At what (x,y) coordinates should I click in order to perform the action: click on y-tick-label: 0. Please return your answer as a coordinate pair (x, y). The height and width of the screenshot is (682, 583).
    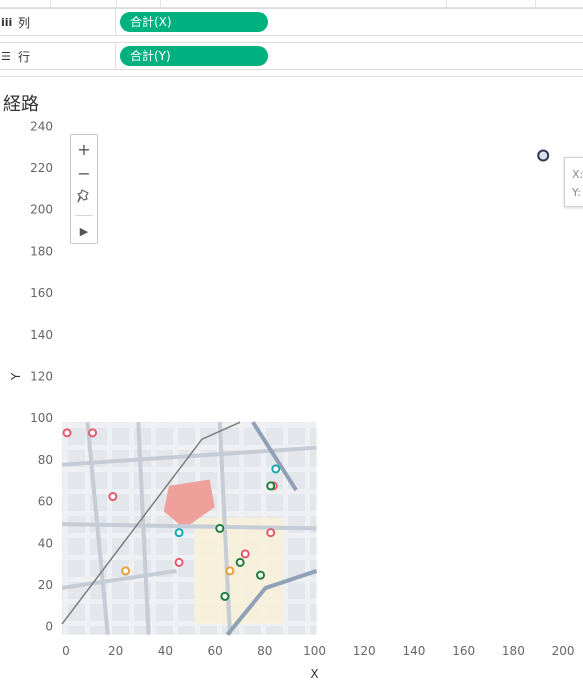
    Looking at the image, I should click on (49, 627).